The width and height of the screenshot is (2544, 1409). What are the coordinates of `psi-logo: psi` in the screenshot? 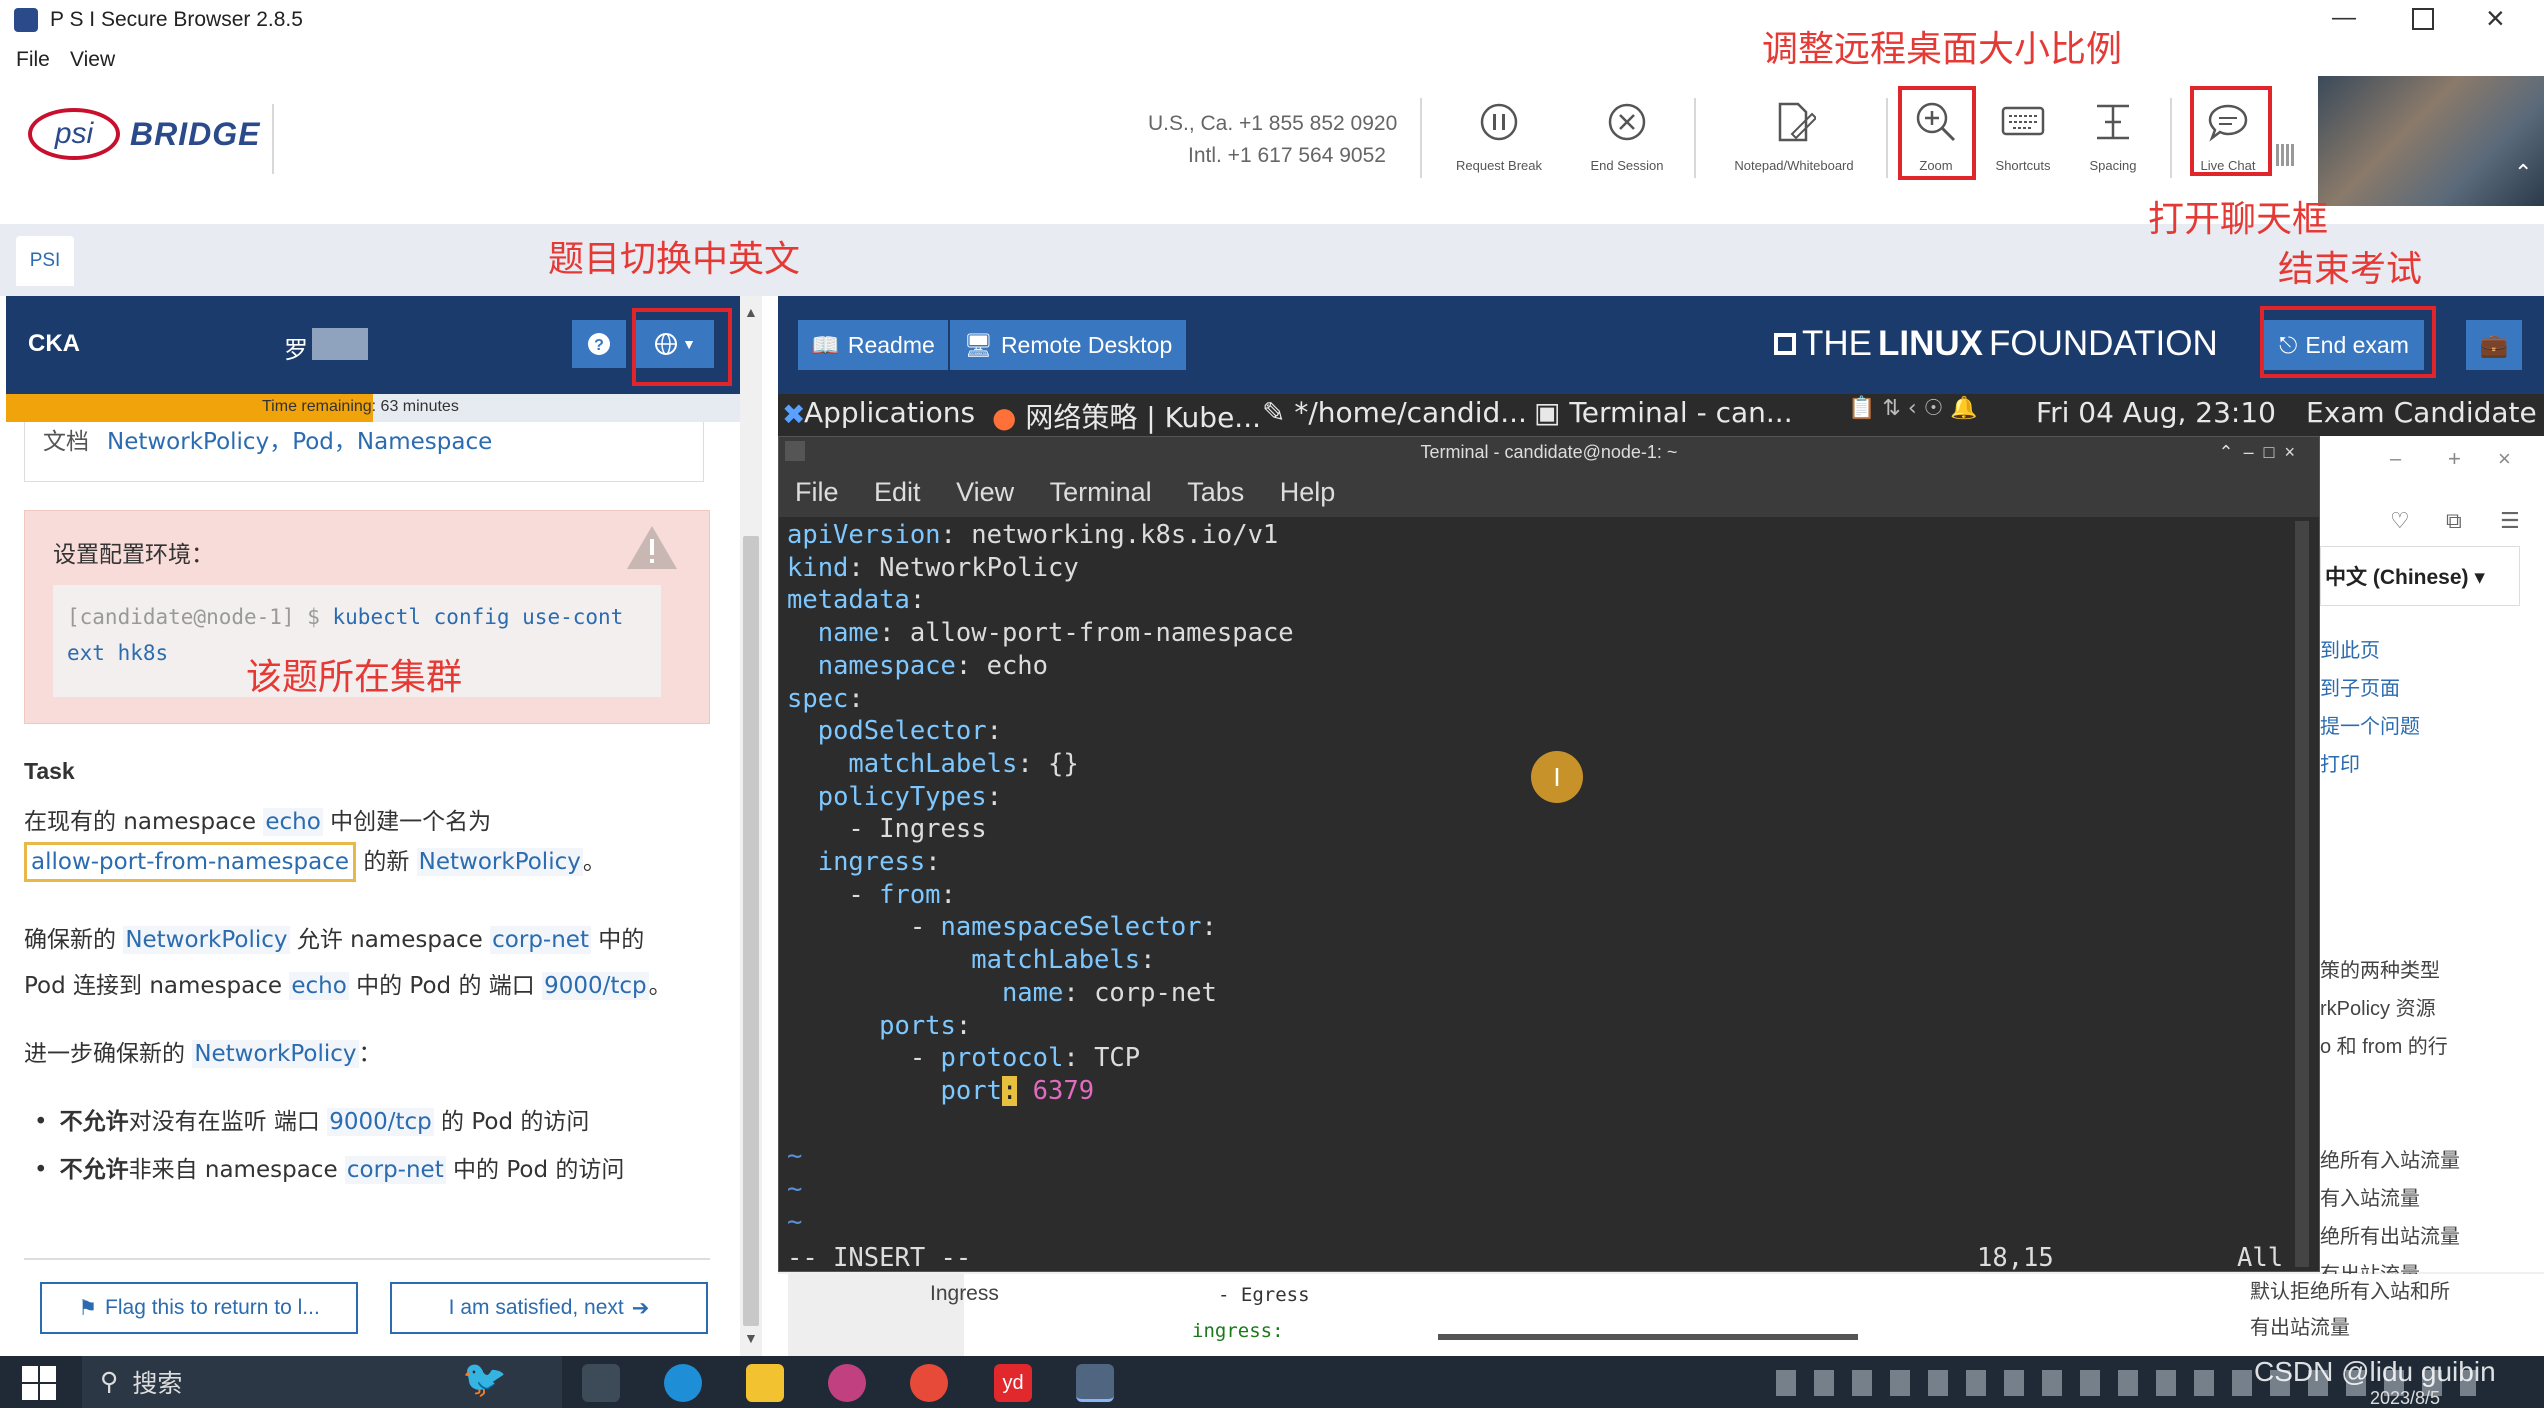 It's located at (74, 134).